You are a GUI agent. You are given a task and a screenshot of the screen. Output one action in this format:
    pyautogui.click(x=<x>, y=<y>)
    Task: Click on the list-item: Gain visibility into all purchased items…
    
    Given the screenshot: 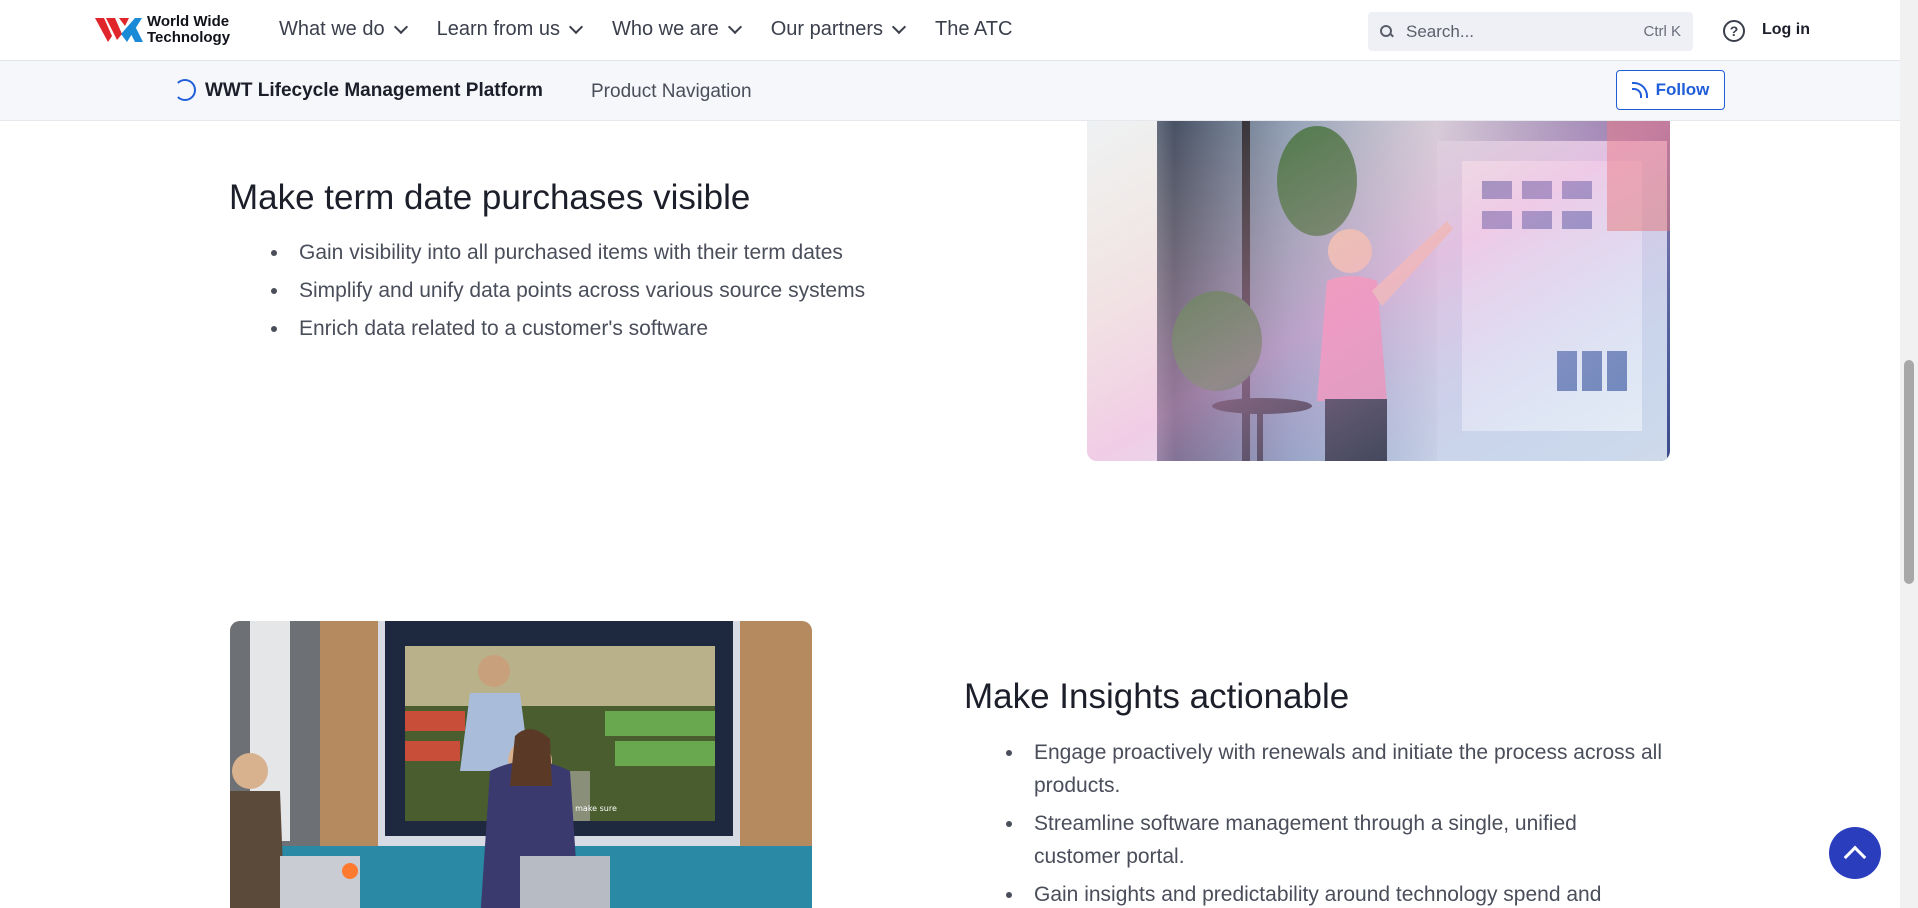 What is the action you would take?
    pyautogui.click(x=629, y=252)
    